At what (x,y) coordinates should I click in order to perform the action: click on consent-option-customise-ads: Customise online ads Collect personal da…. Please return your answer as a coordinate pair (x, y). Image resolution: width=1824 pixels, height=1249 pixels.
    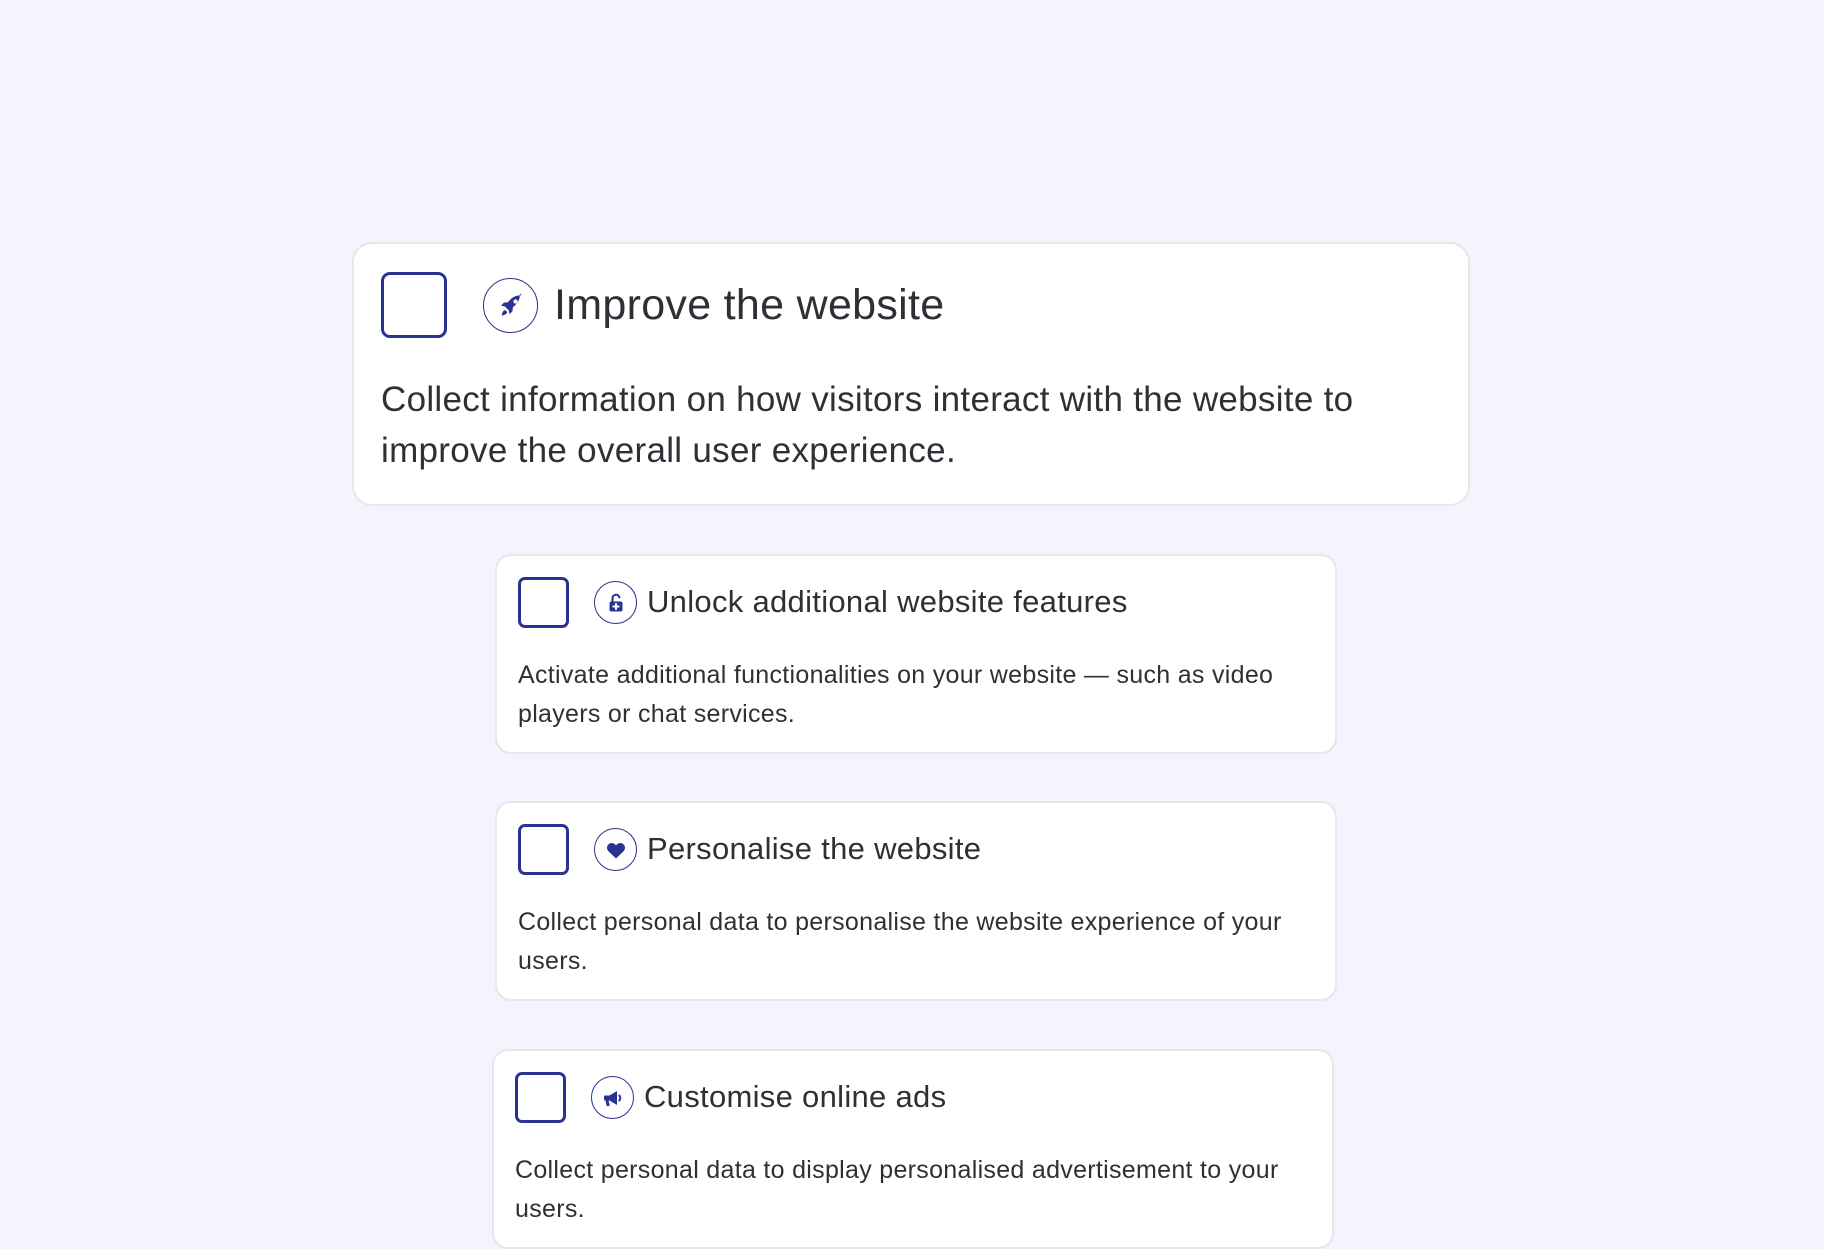
    Looking at the image, I should click on (913, 1149).